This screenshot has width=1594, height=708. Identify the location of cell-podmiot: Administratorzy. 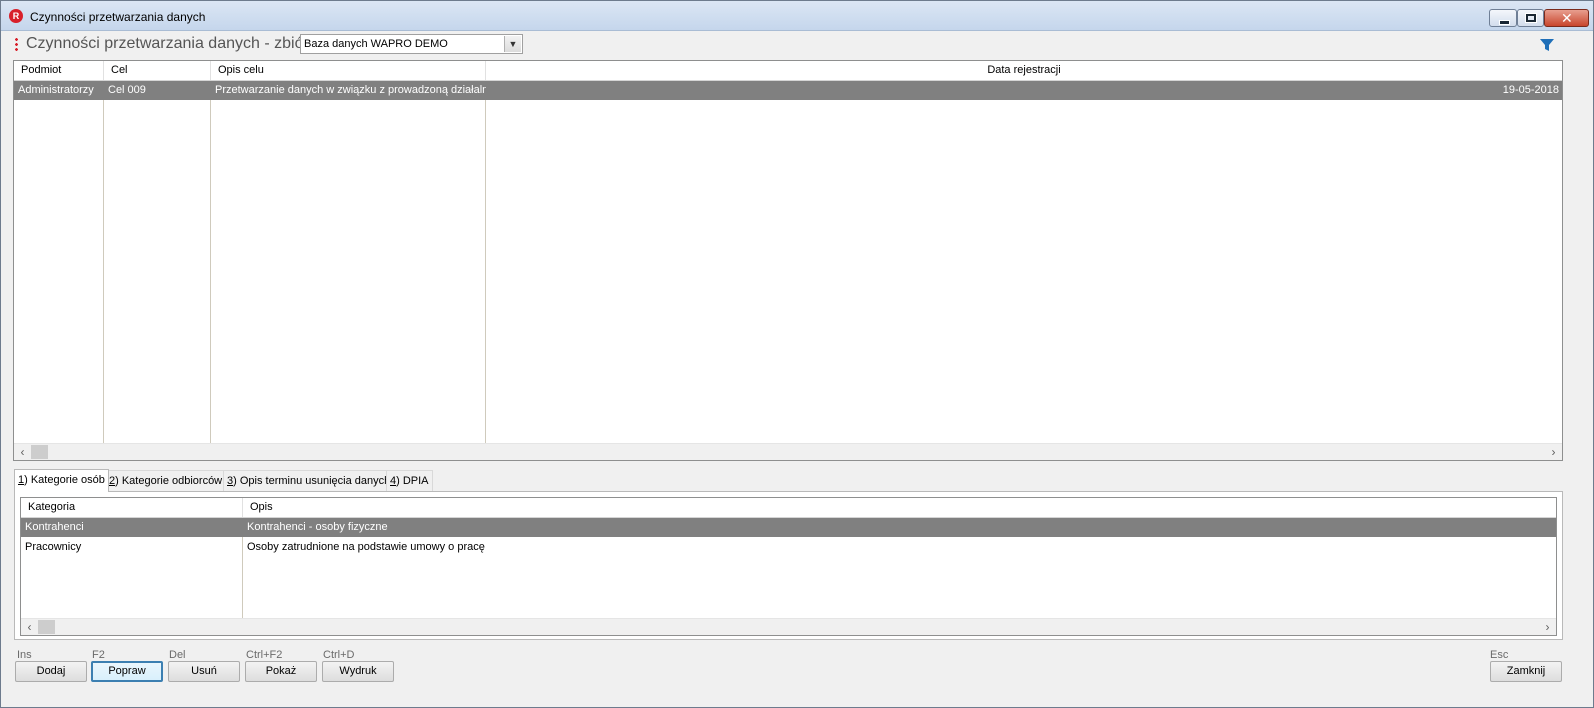
(56, 90).